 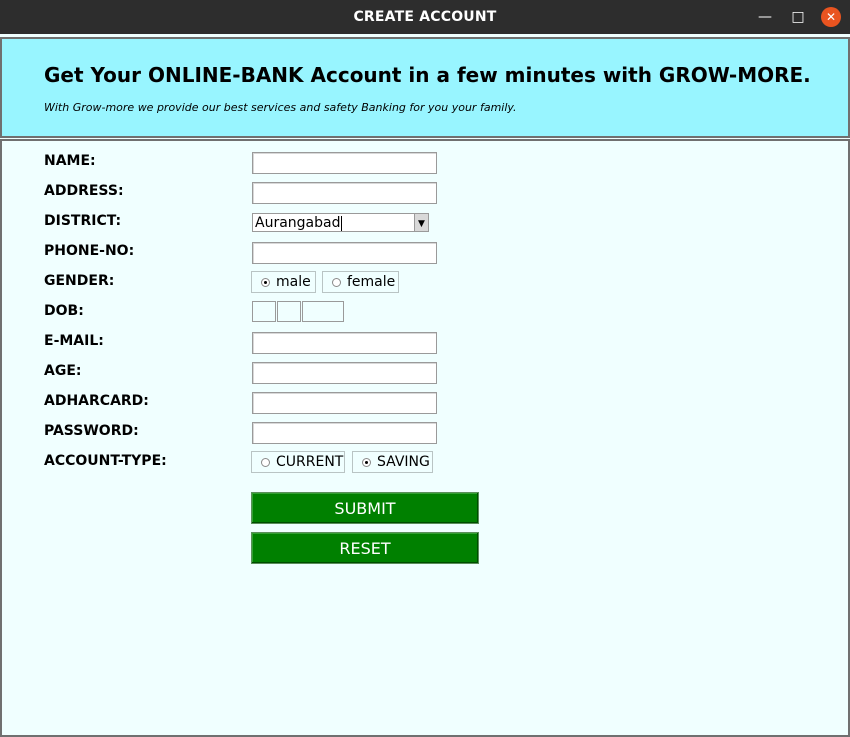 I want to click on address-label: ADDRESS:, so click(x=84, y=191).